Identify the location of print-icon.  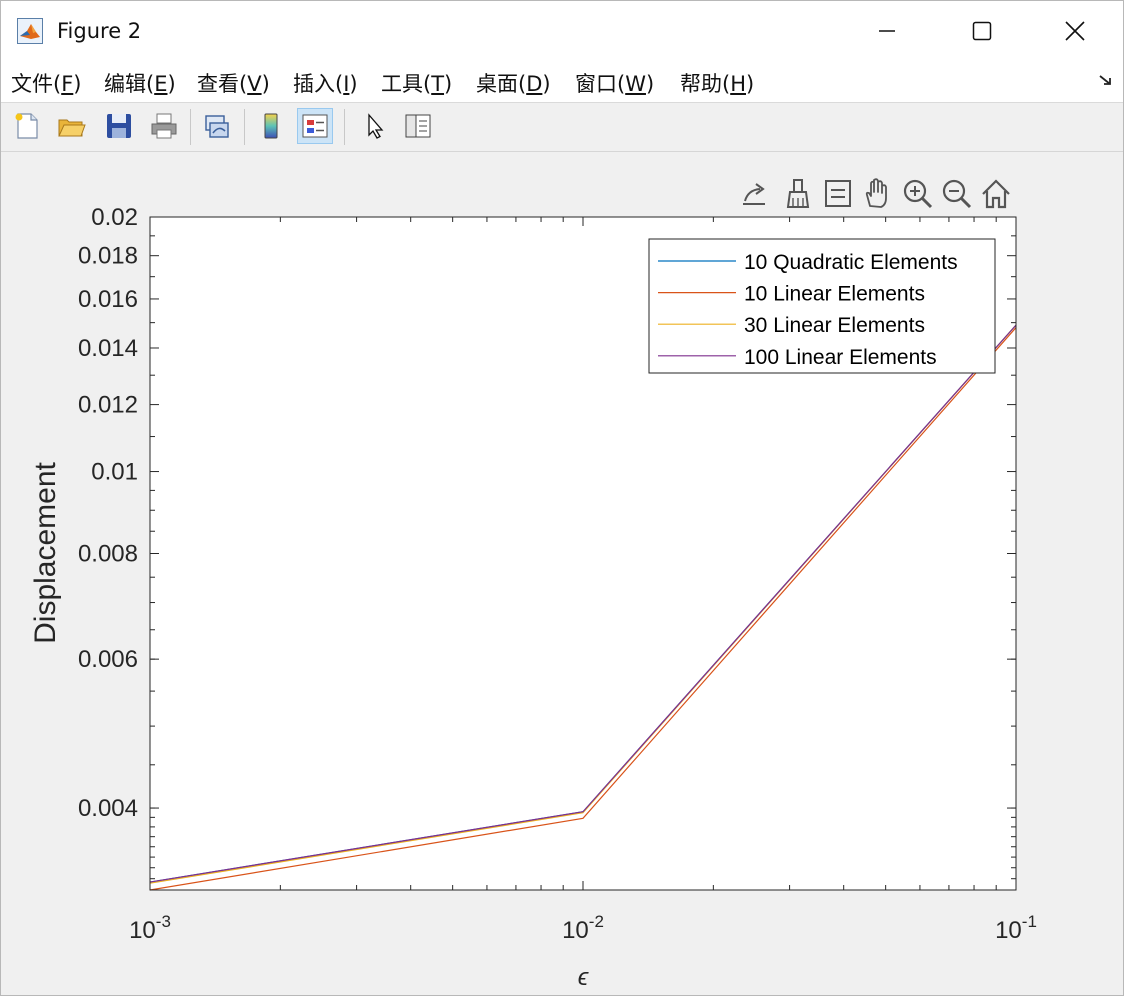
(164, 126).